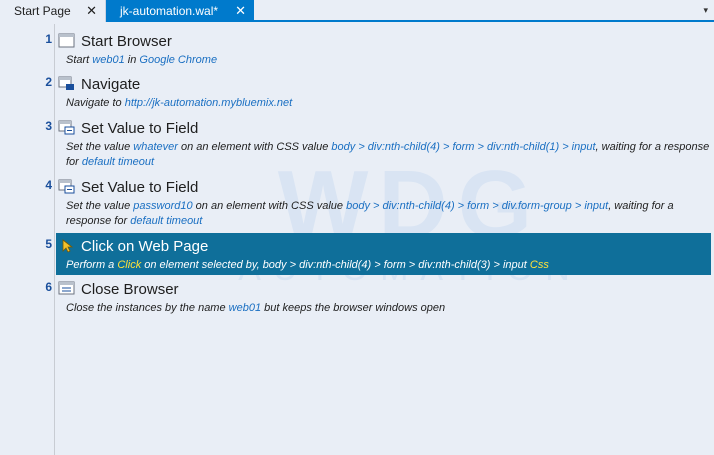 The height and width of the screenshot is (455, 714). I want to click on tab-jk-automation: jk-automation.wal* ✕, so click(180, 11).